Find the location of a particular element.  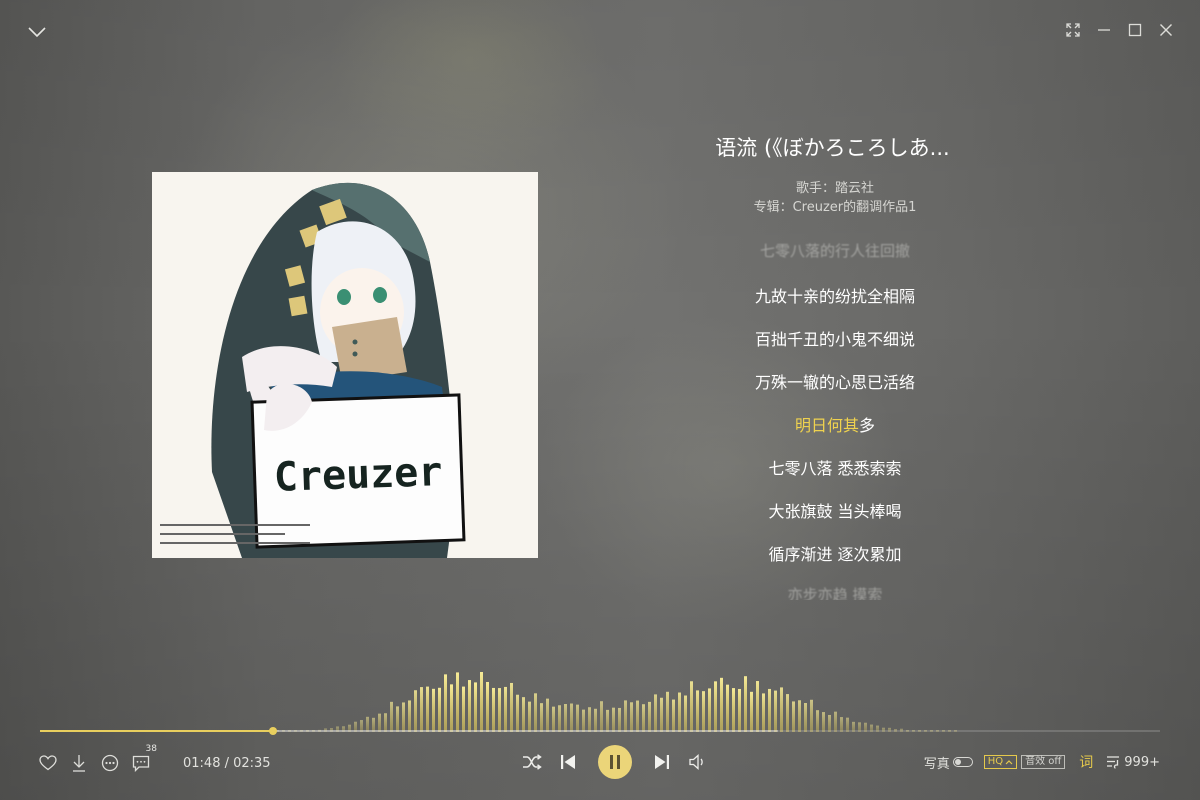

lyric-line: 九故十亲的纷扰全相隔 is located at coordinates (834, 296).